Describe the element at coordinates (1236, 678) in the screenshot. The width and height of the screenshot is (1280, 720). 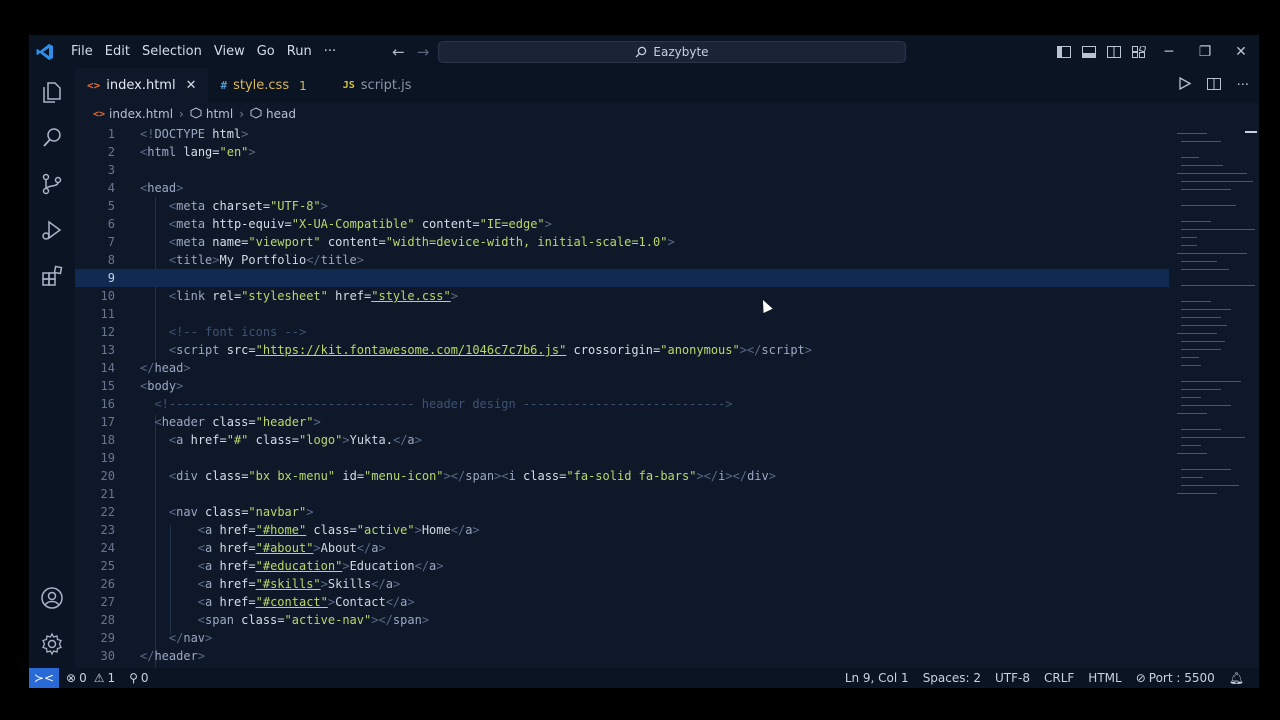
I see `notifications-bell-icon: 🔔︎` at that location.